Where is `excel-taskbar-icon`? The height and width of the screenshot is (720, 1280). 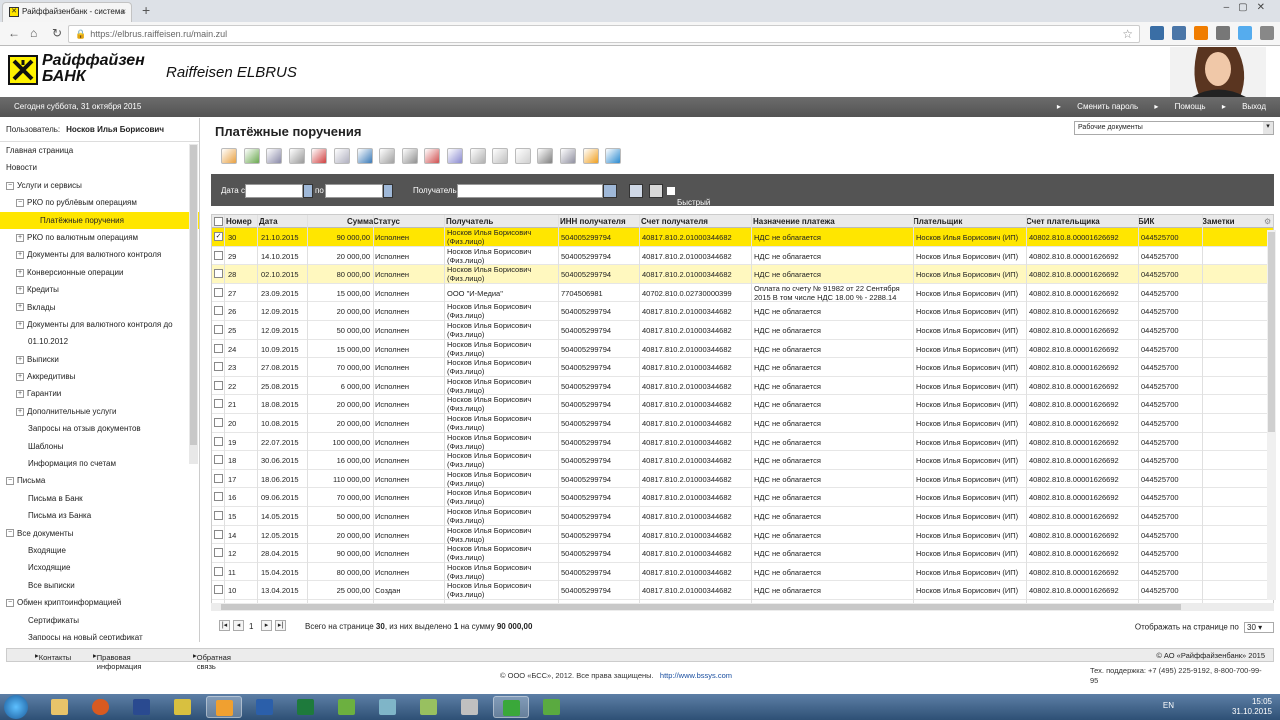 excel-taskbar-icon is located at coordinates (306, 707).